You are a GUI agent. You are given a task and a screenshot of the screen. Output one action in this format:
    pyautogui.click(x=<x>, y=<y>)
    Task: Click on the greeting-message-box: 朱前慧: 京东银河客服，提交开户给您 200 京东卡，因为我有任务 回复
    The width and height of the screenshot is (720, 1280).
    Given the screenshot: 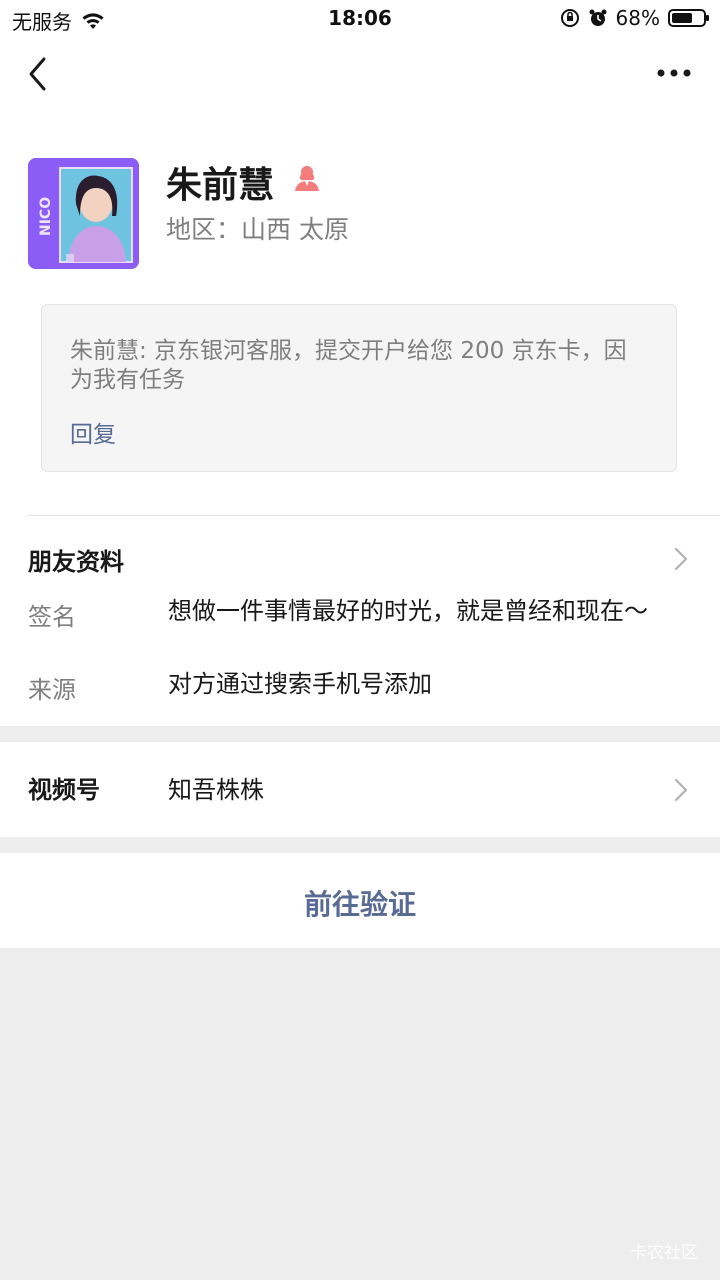 What is the action you would take?
    pyautogui.click(x=359, y=388)
    